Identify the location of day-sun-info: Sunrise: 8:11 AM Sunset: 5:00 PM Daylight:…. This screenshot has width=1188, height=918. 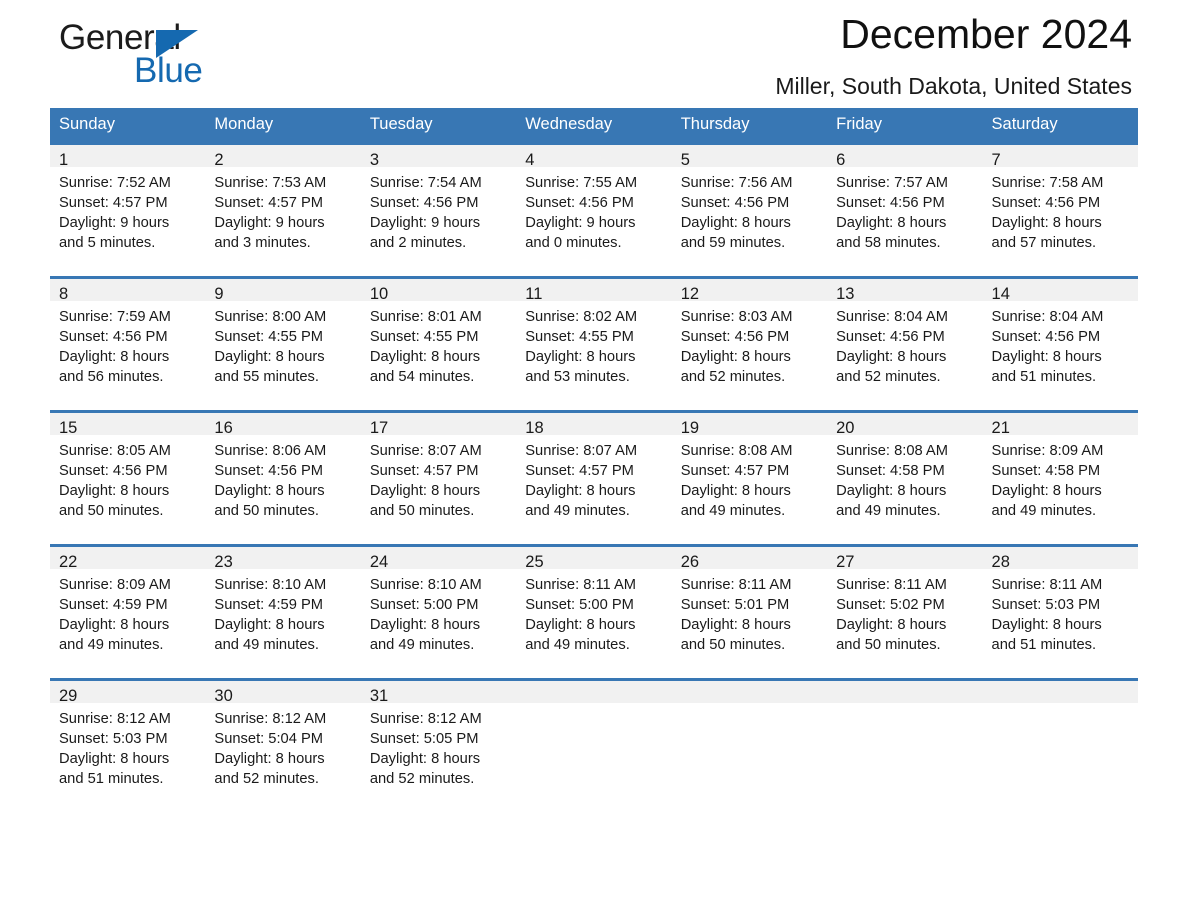
(593, 612).